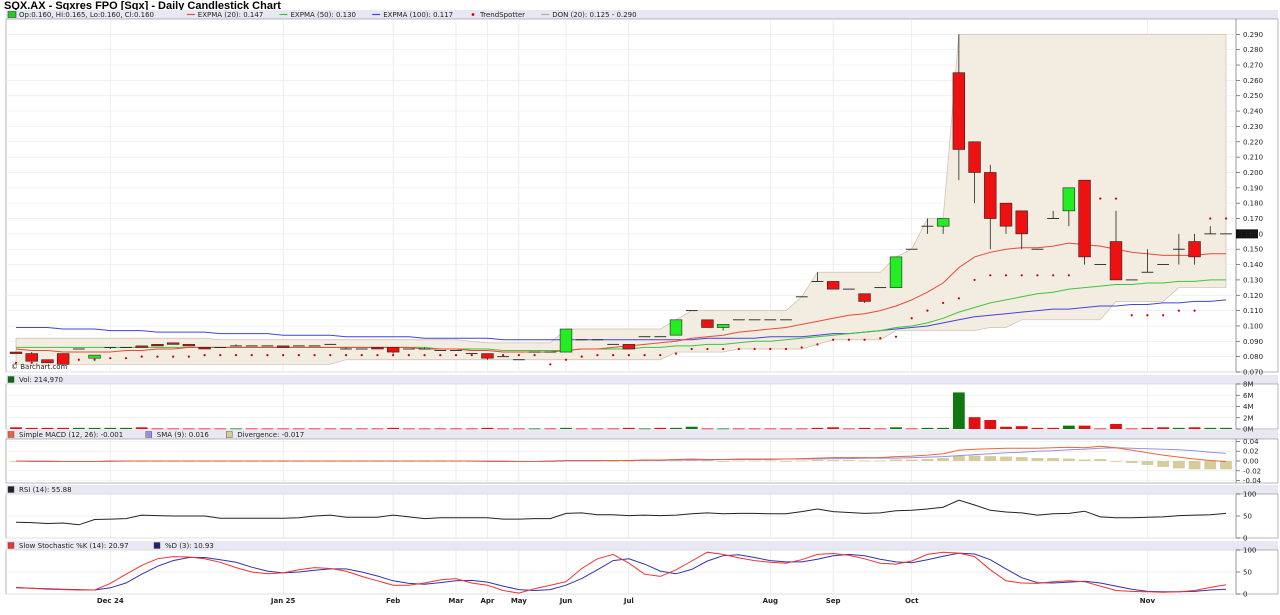 This screenshot has width=1280, height=615. I want to click on legend-label: TrendSpotter, so click(502, 15).